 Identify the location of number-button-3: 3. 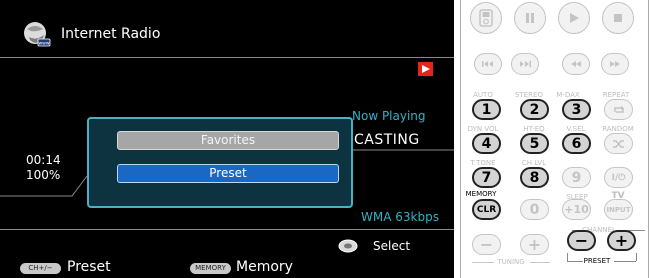
(576, 109).